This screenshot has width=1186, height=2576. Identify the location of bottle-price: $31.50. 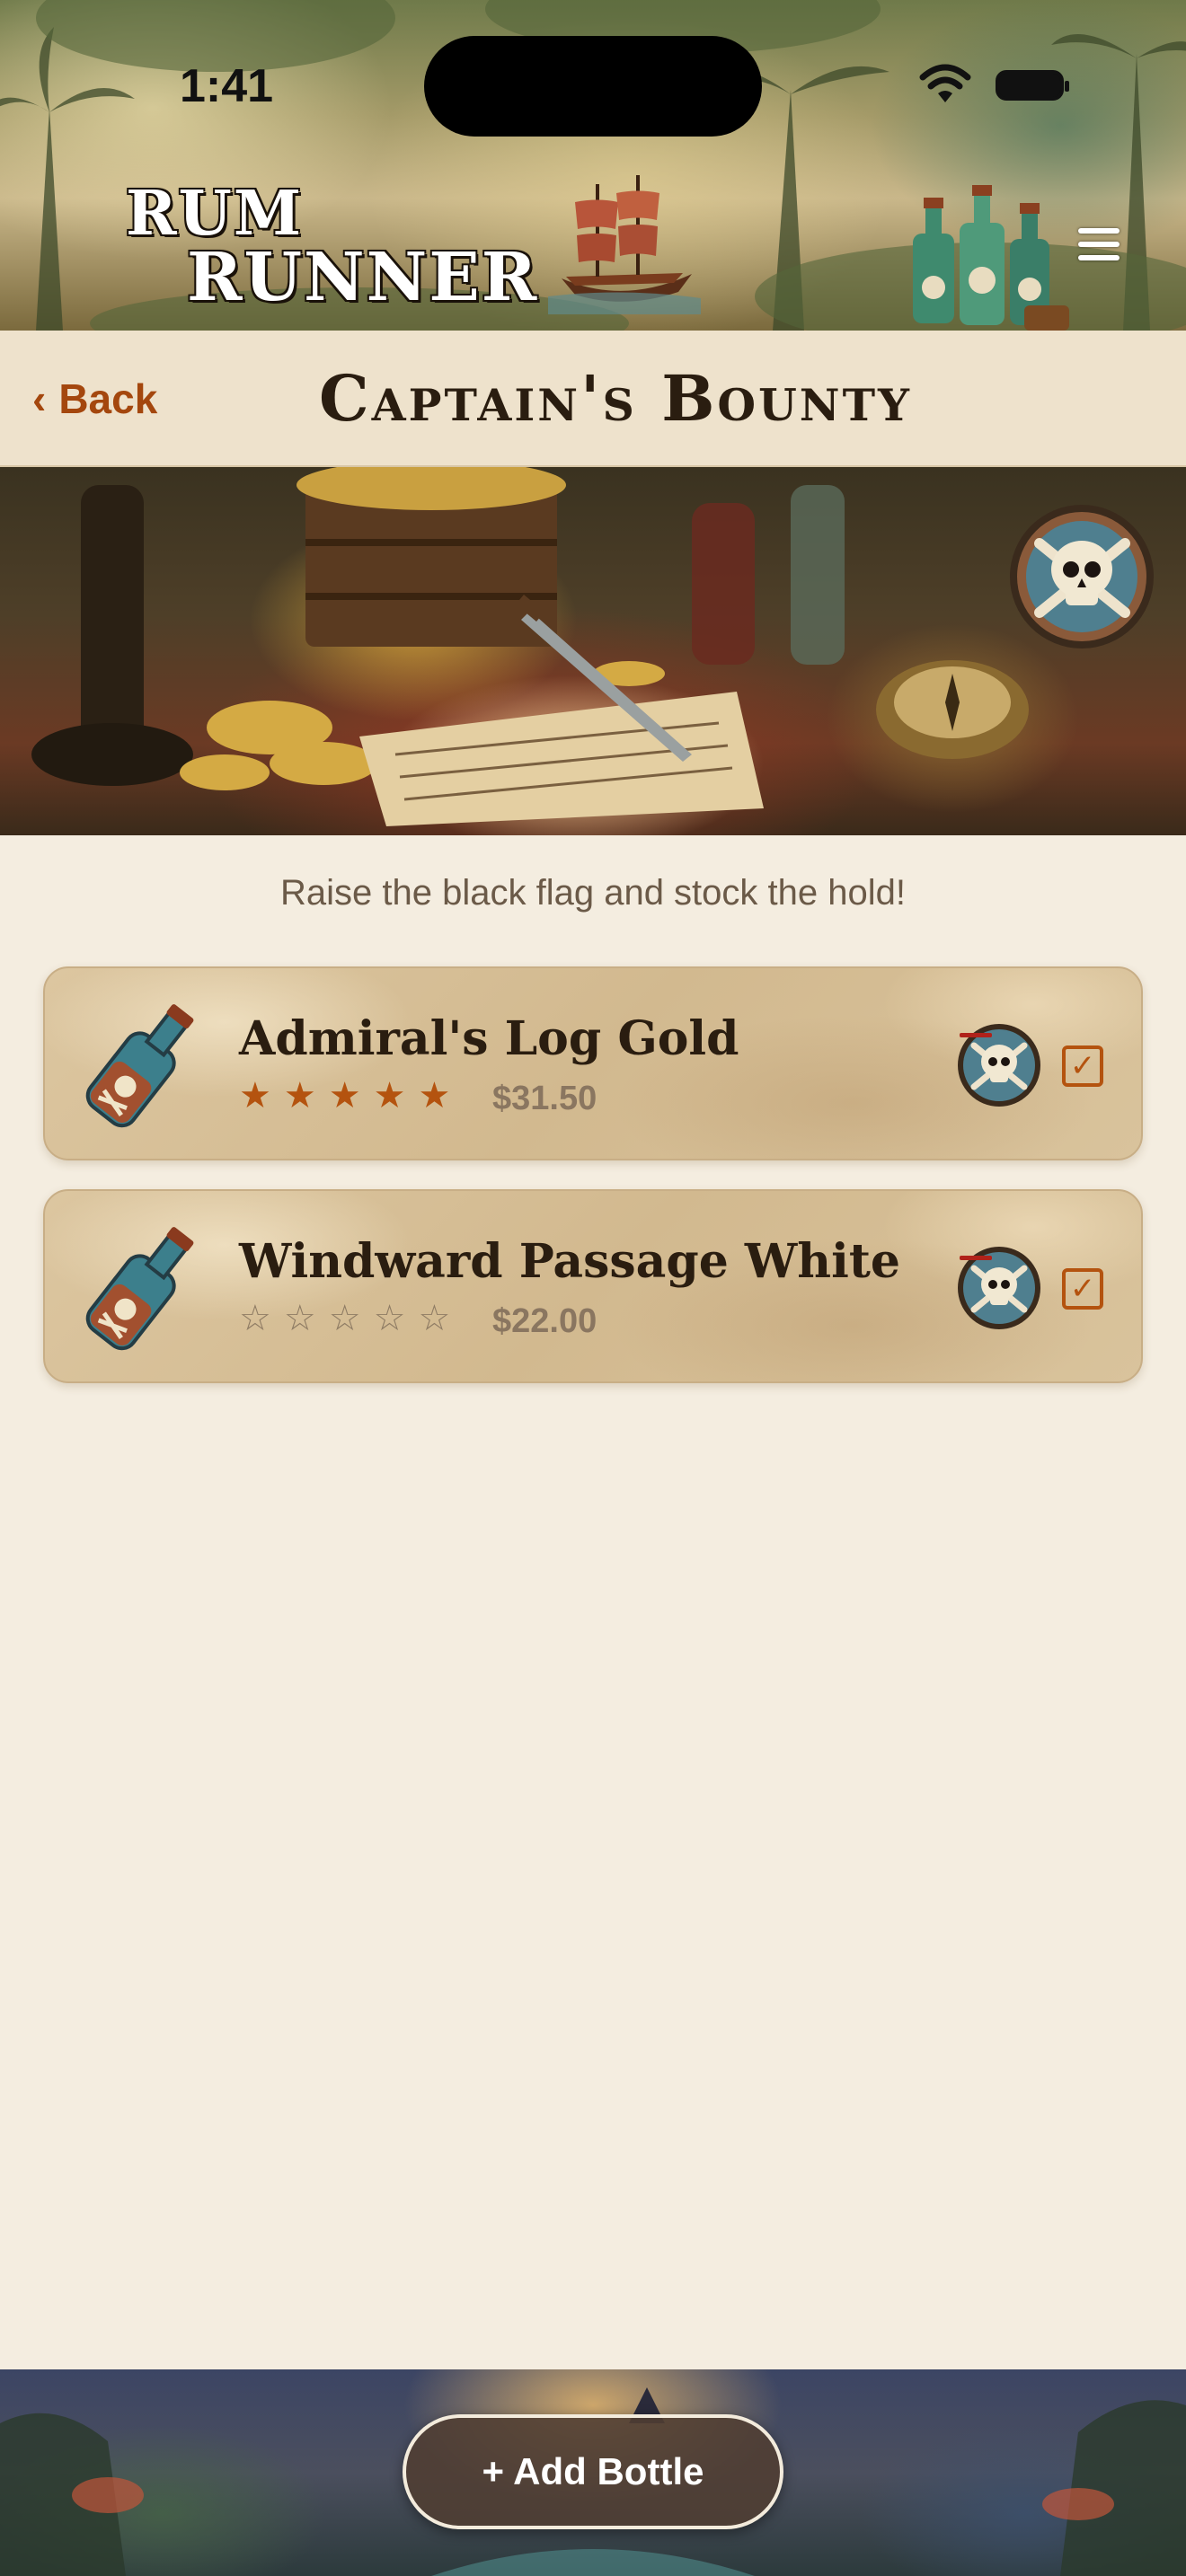
(544, 1098).